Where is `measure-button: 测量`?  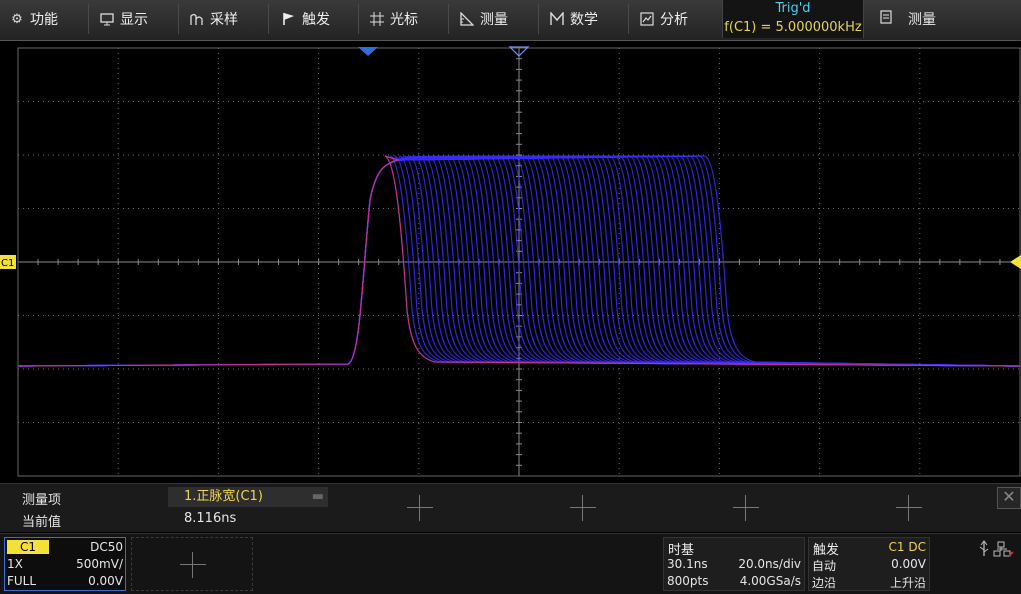
measure-button: 测量 is located at coordinates (908, 19).